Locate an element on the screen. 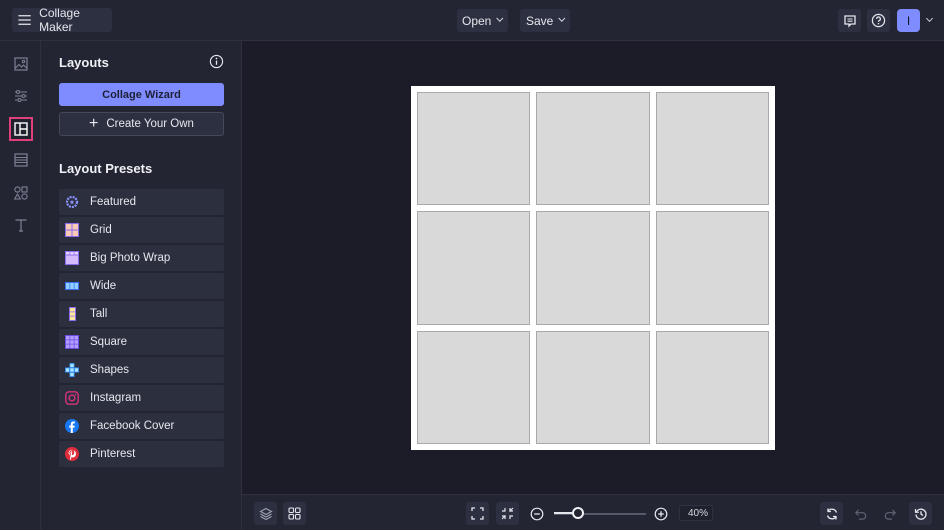 This screenshot has width=944, height=530. feedback-button is located at coordinates (849, 20).